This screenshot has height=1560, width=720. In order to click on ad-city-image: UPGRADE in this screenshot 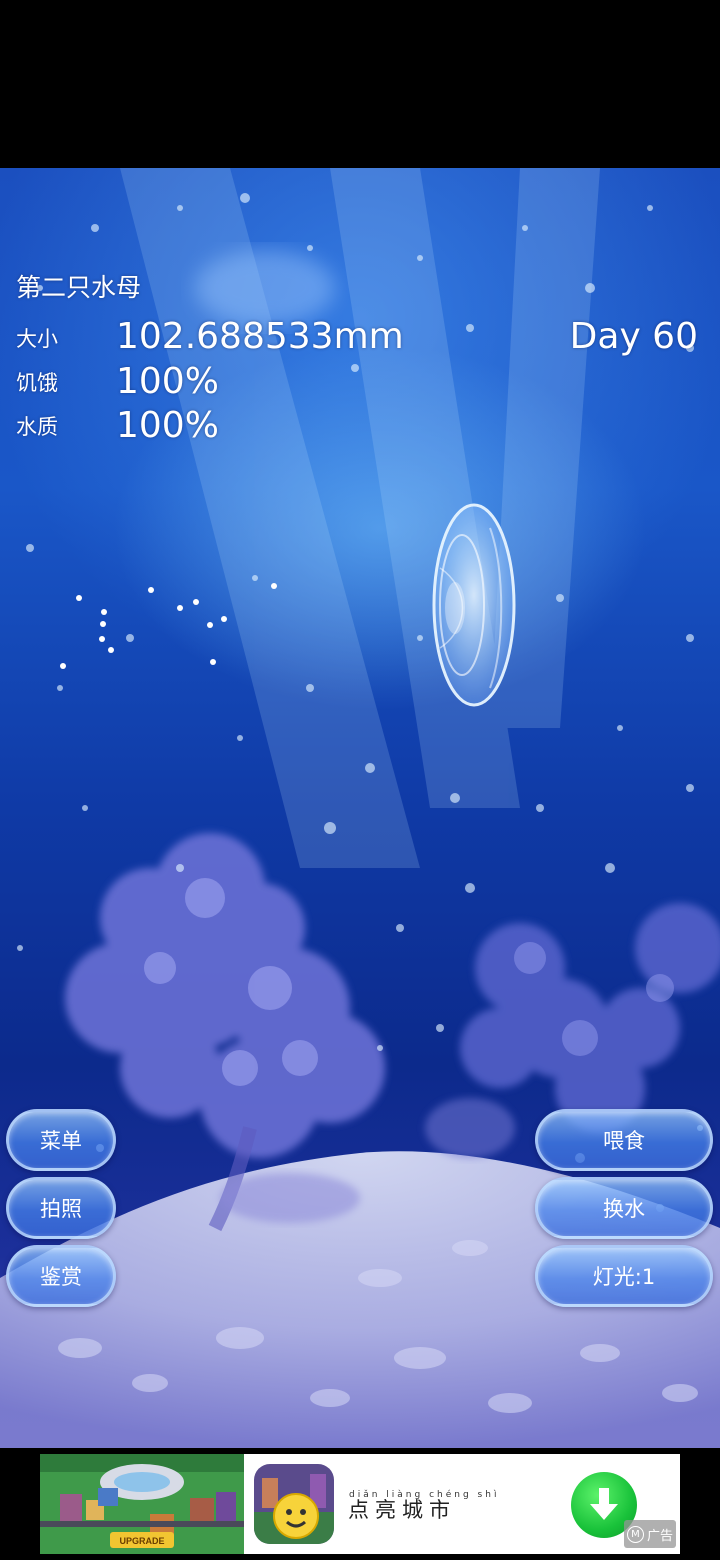, I will do `click(142, 1504)`.